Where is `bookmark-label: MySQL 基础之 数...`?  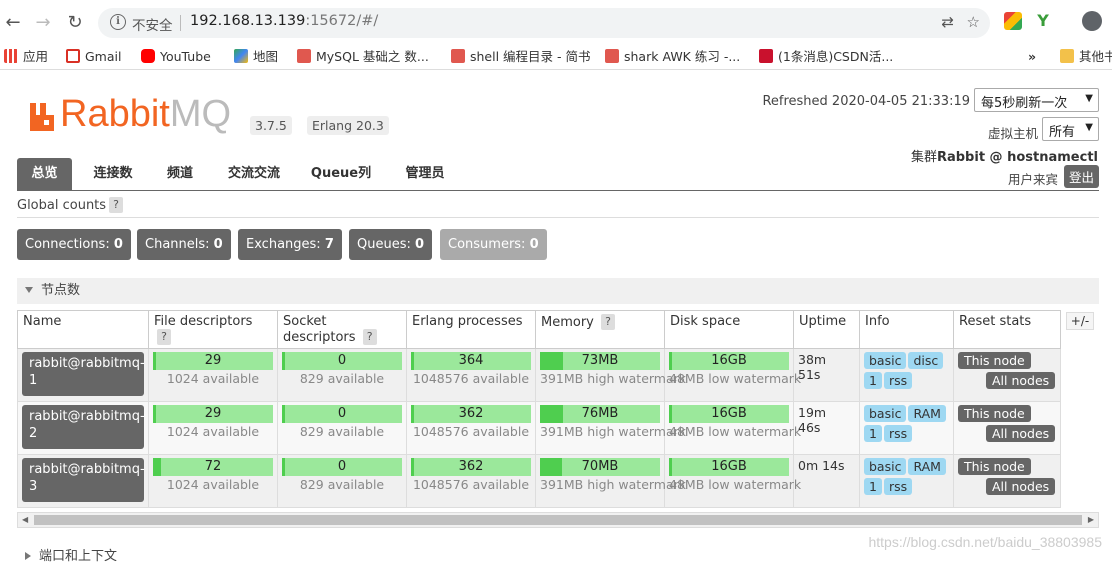 bookmark-label: MySQL 基础之 数... is located at coordinates (372, 56).